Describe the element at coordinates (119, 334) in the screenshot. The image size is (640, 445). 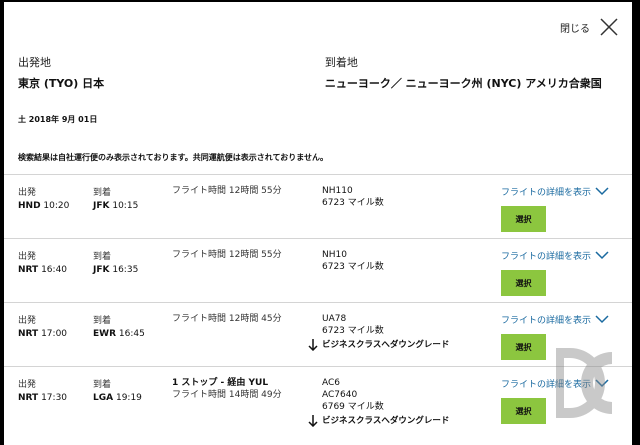
I see `arrival-time: EWR 16:45` at that location.